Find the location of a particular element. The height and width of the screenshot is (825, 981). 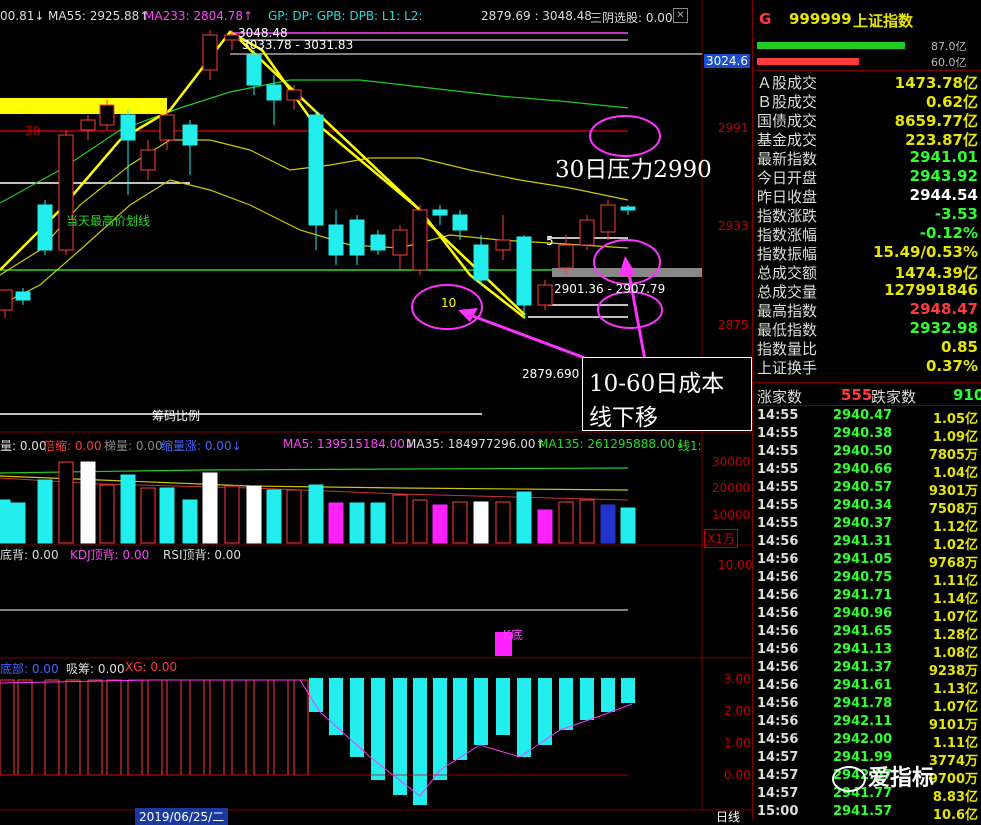

tick-row: 14:56 2941.13 1.08亿 is located at coordinates (868, 651).